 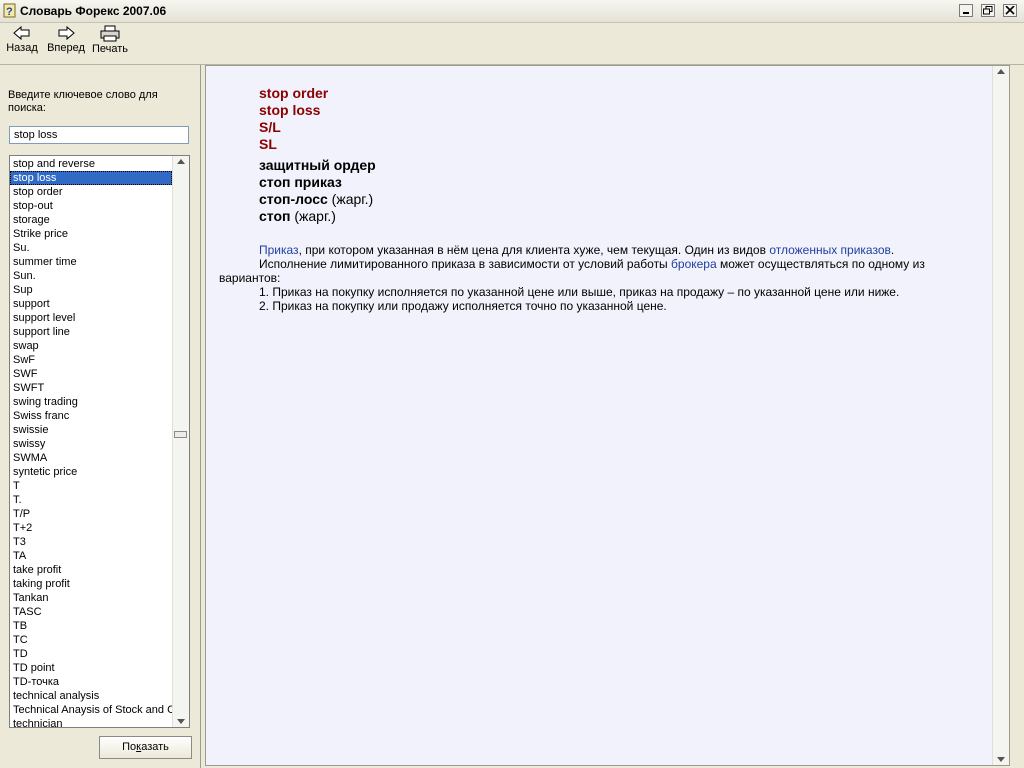 I want to click on list-item: TB, so click(x=91, y=626).